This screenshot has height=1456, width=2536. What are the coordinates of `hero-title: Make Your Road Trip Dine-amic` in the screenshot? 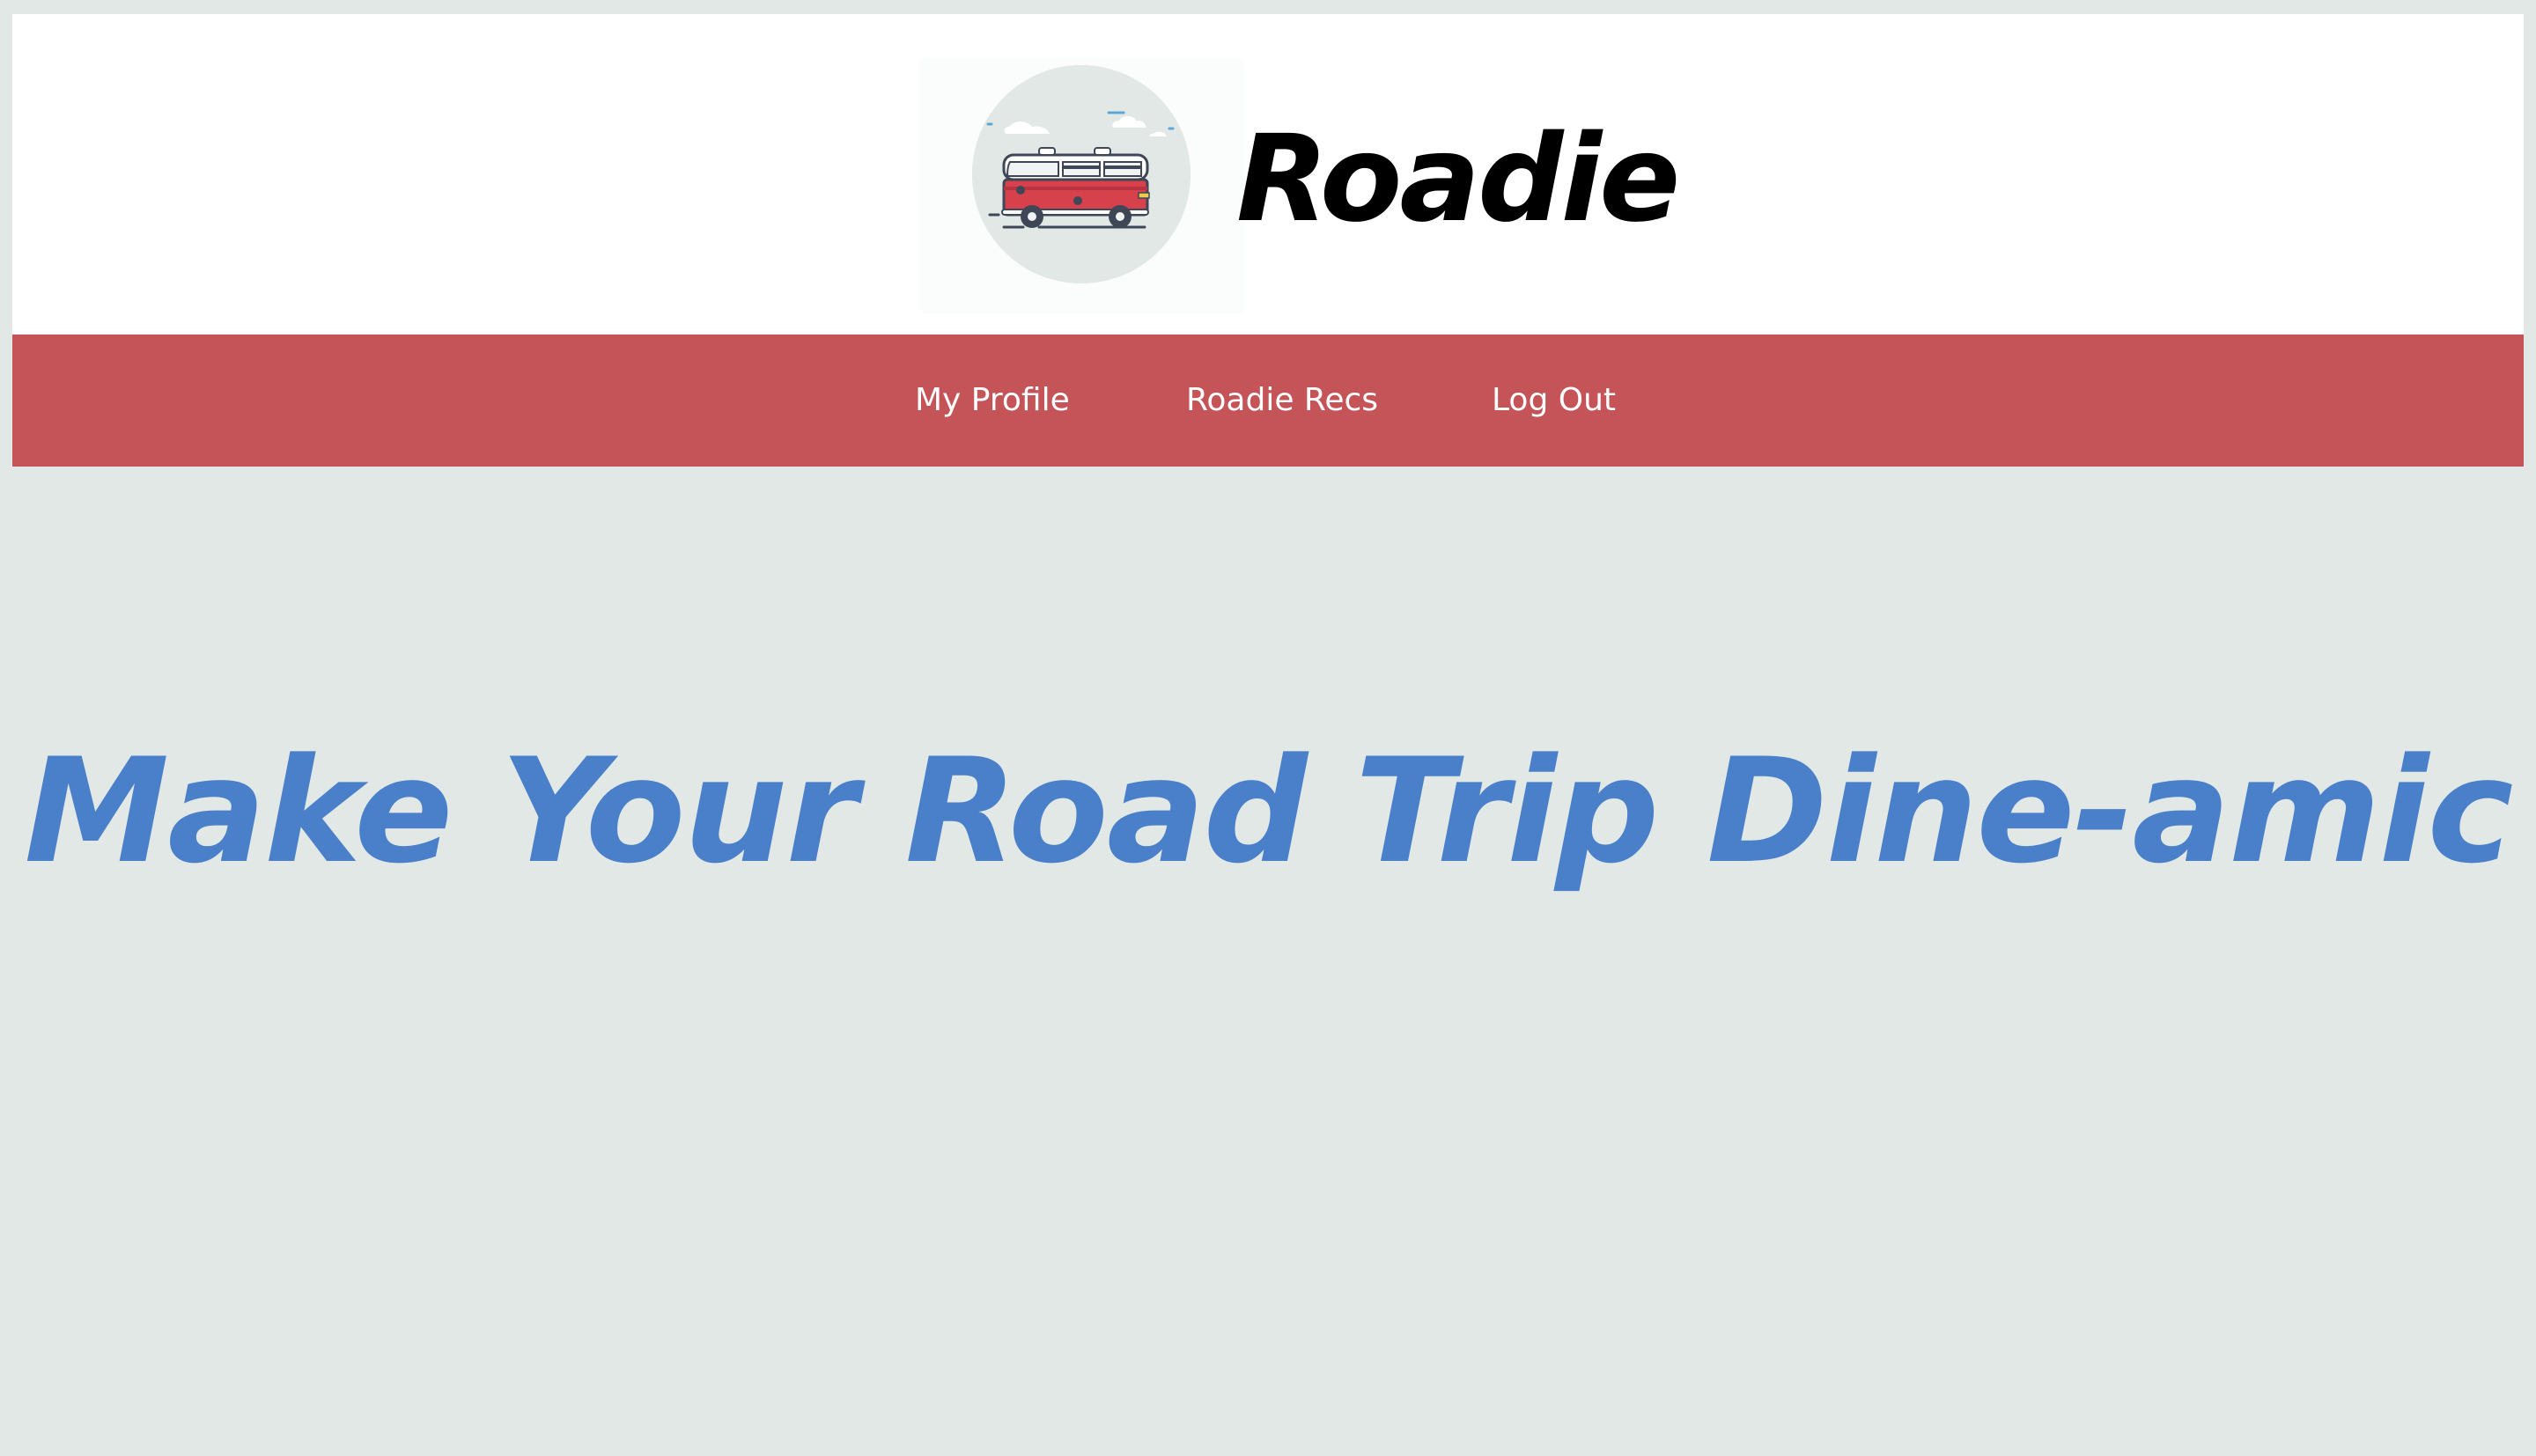 It's located at (1268, 810).